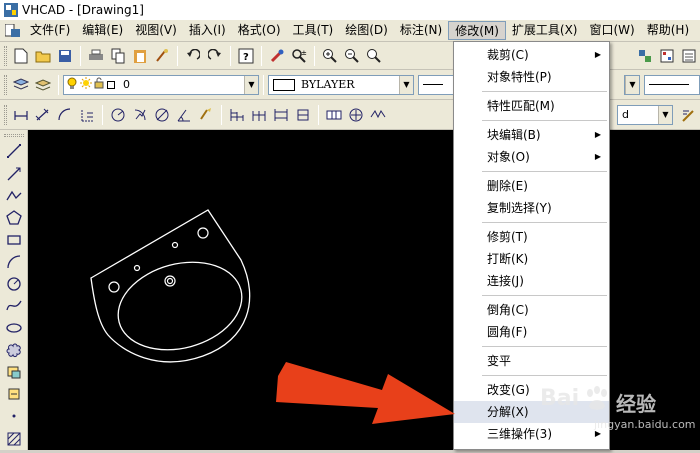 The width and height of the screenshot is (700, 453). Describe the element at coordinates (667, 56) in the screenshot. I see `tool-palettes-icon` at that location.